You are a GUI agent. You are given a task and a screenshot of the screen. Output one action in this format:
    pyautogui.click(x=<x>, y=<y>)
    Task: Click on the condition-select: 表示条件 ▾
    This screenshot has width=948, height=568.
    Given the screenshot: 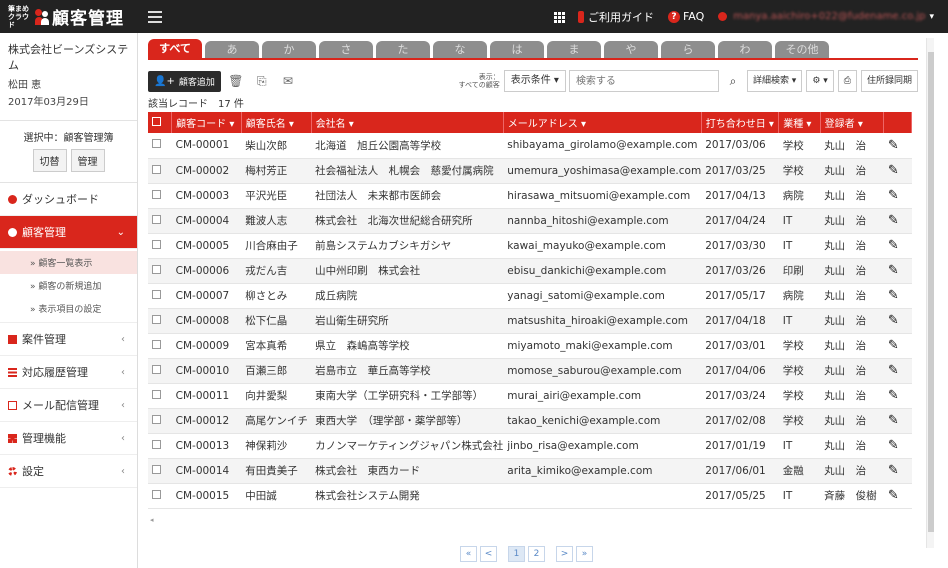 What is the action you would take?
    pyautogui.click(x=534, y=81)
    